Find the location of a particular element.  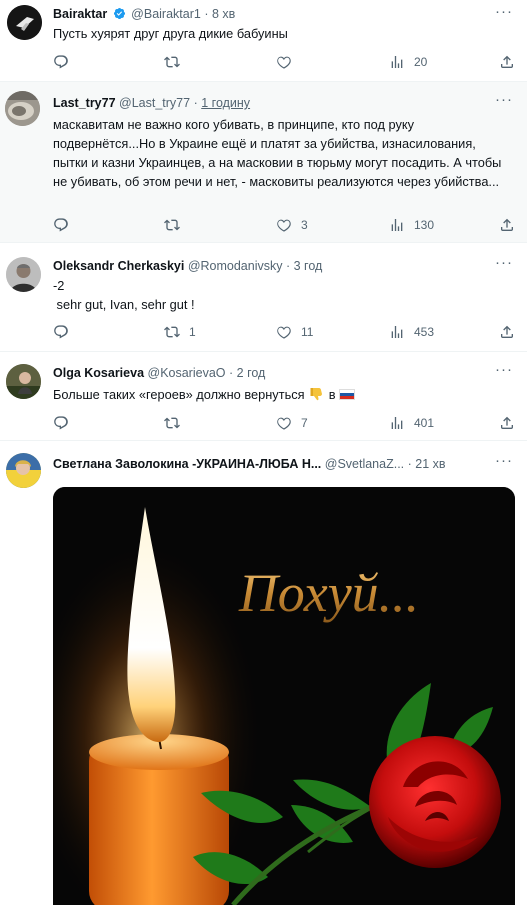

verified-badge-icon is located at coordinates (119, 15).